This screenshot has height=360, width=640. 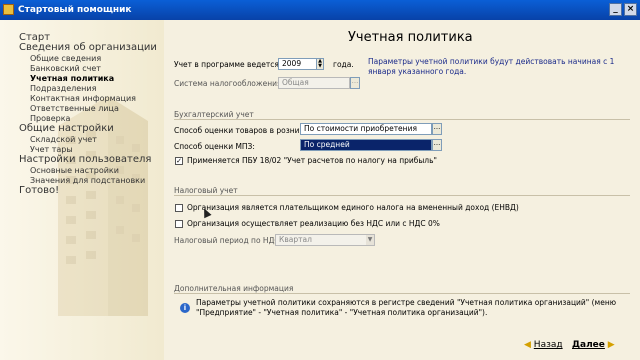 I want to click on spin-down-icon: ▼, so click(x=320, y=66).